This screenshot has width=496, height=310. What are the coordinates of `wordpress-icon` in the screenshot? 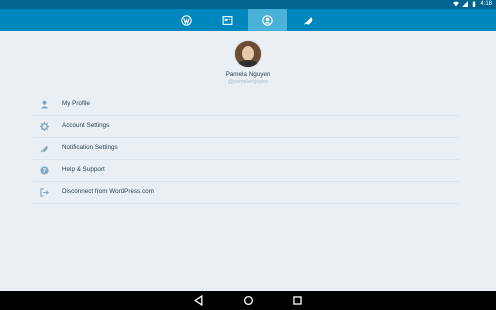 It's located at (186, 20).